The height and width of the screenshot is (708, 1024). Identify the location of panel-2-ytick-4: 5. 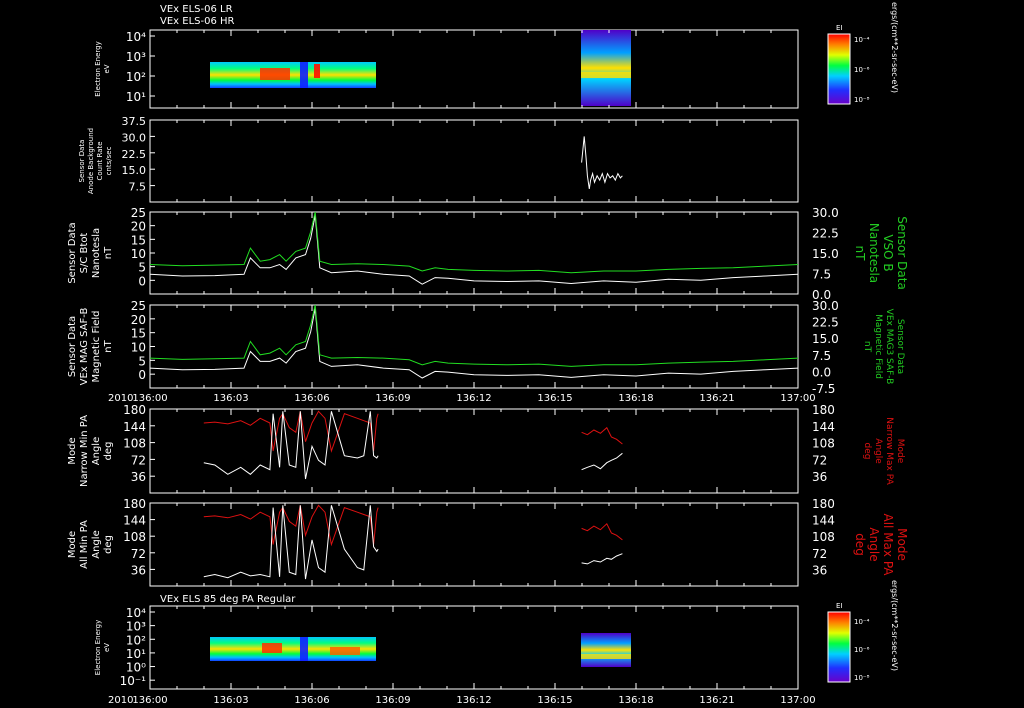
(142, 268).